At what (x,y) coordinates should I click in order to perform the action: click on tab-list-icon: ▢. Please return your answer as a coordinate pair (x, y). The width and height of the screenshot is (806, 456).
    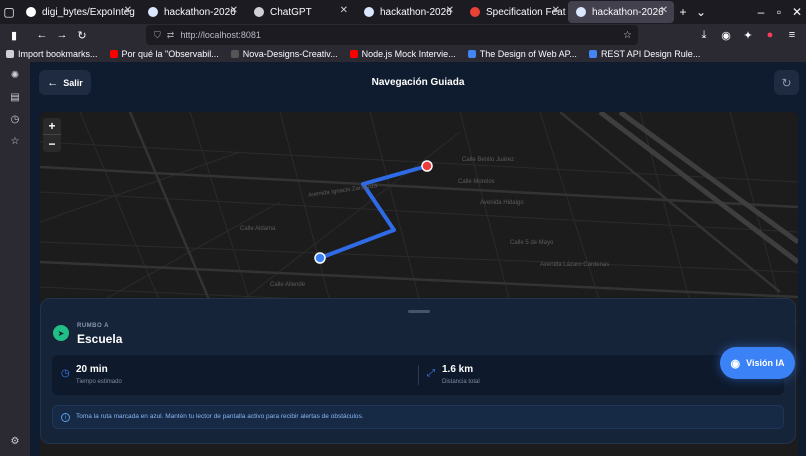
    Looking at the image, I should click on (9, 12).